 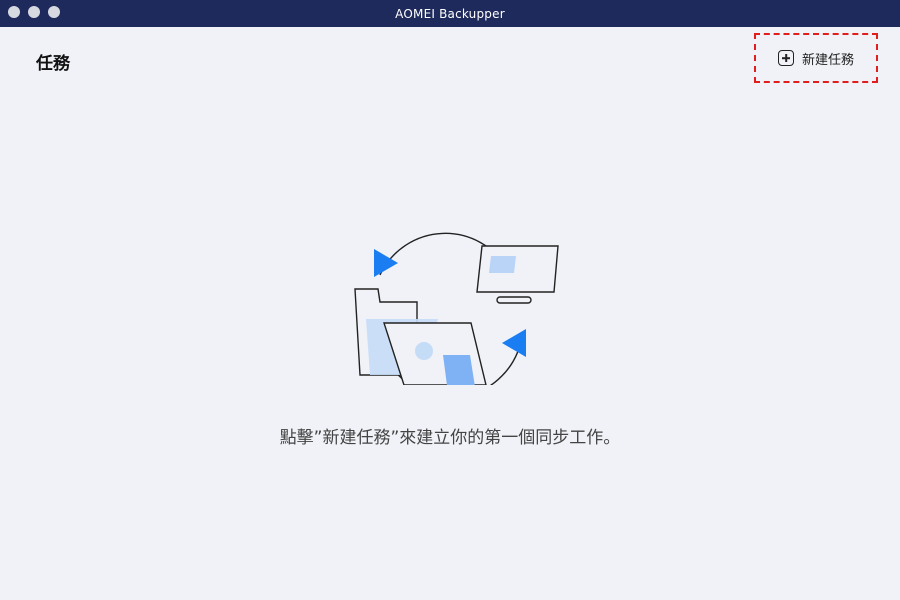 I want to click on empty-state-hint: 點擊”新建任務”來建立你的第一個同步工作。, so click(x=450, y=438).